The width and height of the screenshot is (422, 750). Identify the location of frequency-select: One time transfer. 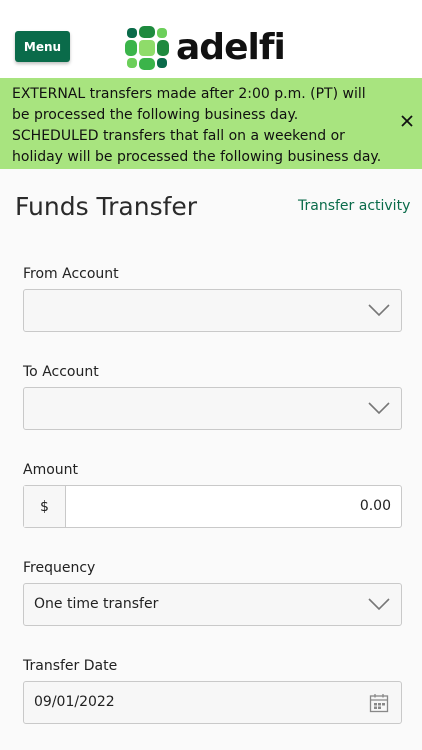
(212, 604).